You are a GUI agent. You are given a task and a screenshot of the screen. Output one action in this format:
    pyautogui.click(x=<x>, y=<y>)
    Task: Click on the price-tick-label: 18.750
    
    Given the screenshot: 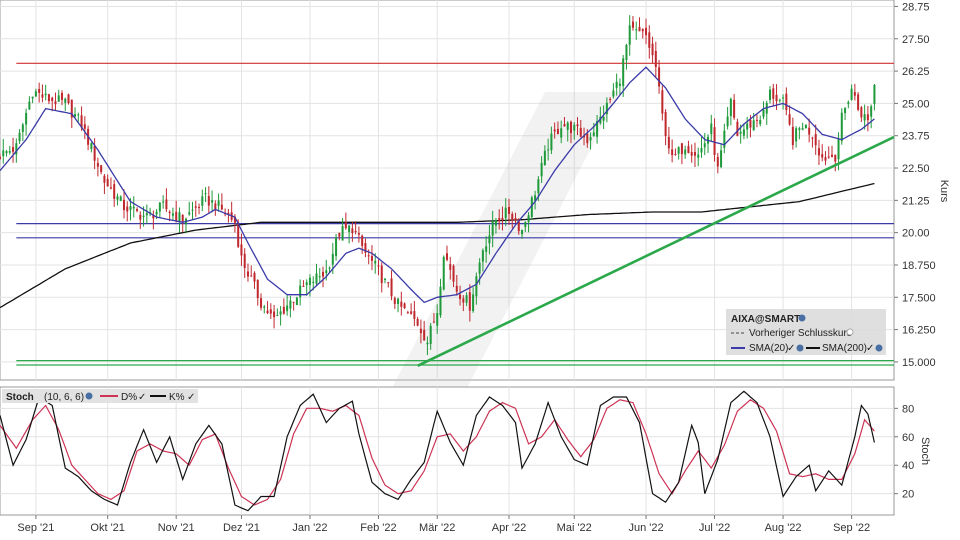 What is the action you would take?
    pyautogui.click(x=919, y=266)
    